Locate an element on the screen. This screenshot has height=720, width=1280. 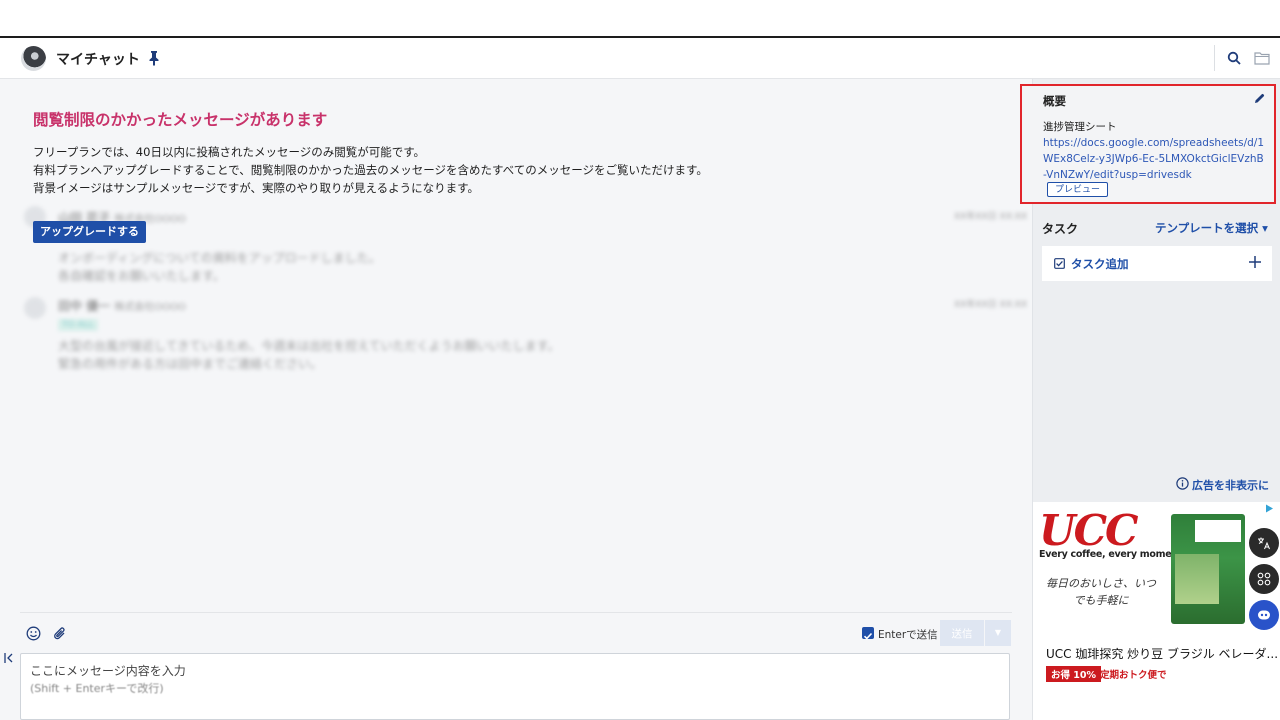
translate-icon is located at coordinates (1264, 543).